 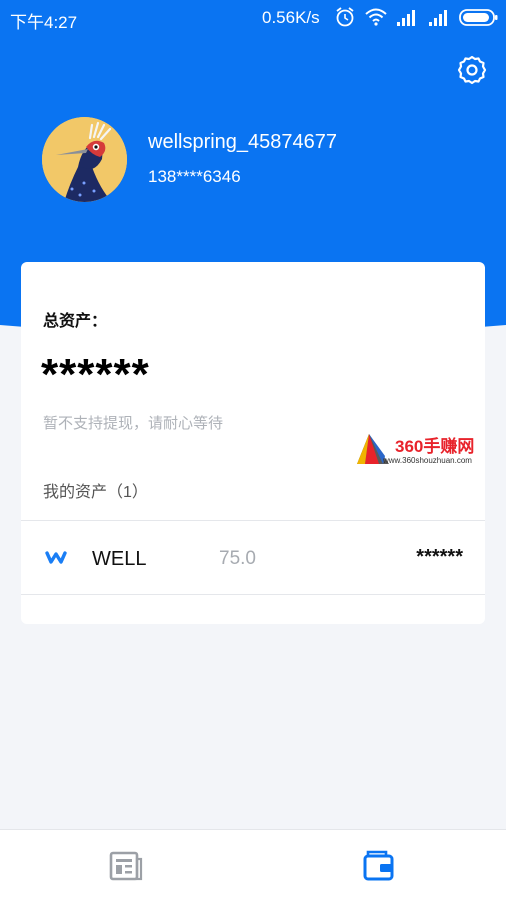 What do you see at coordinates (56, 557) in the screenshot?
I see `well-coin-icon` at bounding box center [56, 557].